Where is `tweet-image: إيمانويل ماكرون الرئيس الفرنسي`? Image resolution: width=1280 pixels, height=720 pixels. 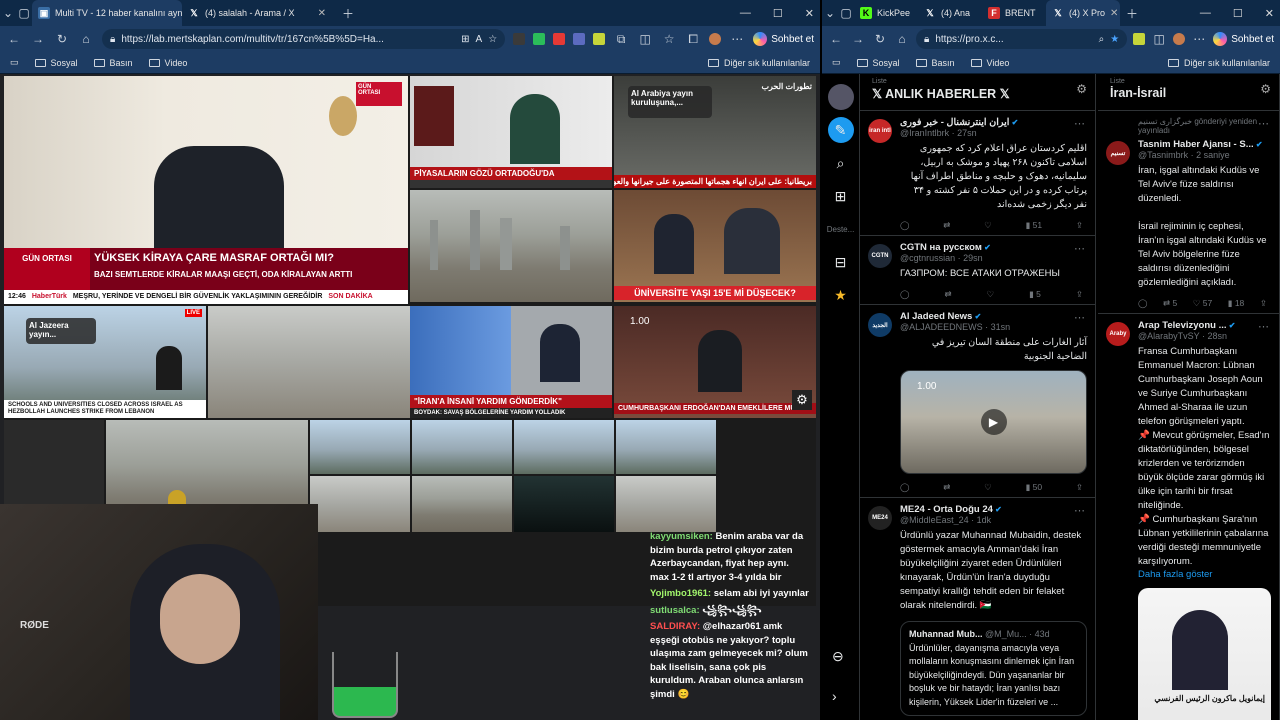
tweet-image: إيمانويل ماكرون الرئيس الفرنسي is located at coordinates (1204, 654).